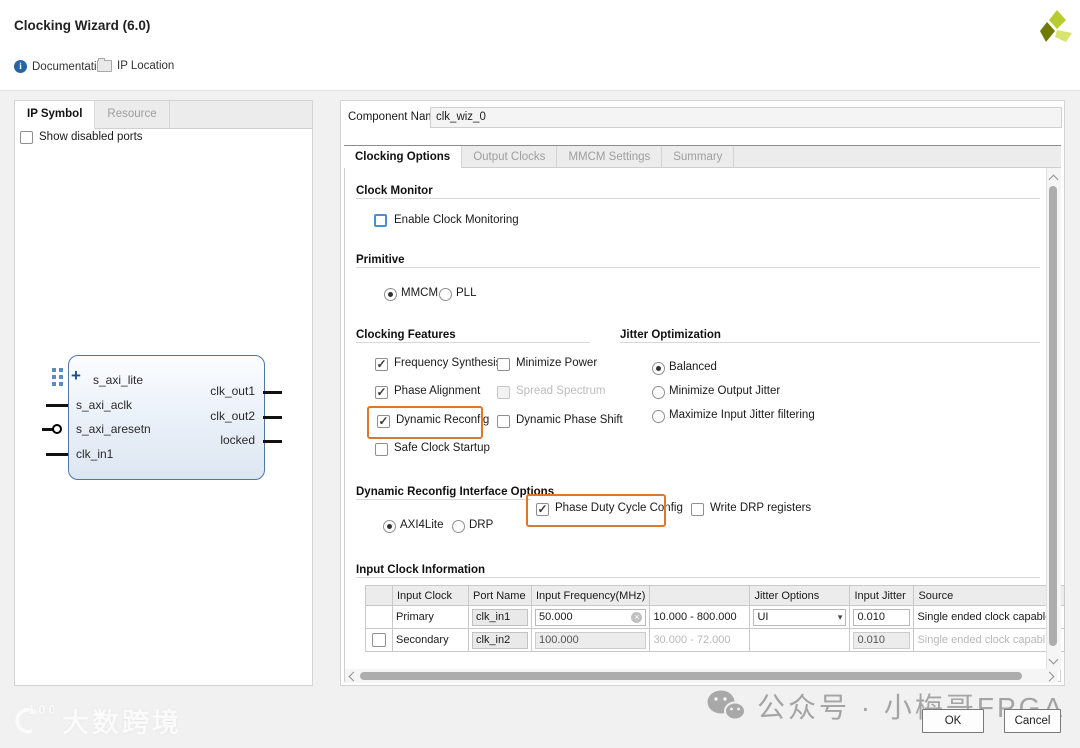 This screenshot has width=1080, height=748. I want to click on port-name-header: Port Name, so click(500, 595).